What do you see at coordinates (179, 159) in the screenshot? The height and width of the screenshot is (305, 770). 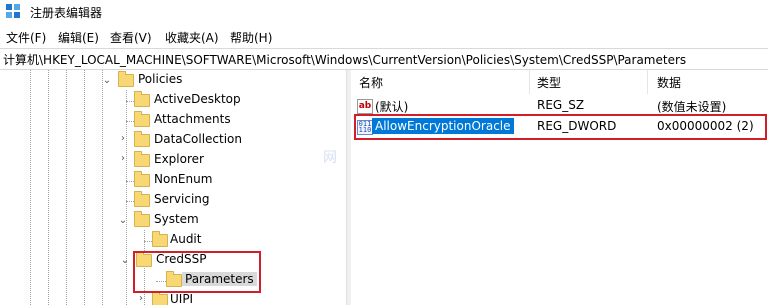 I see `tree-node-label: Explorer` at bounding box center [179, 159].